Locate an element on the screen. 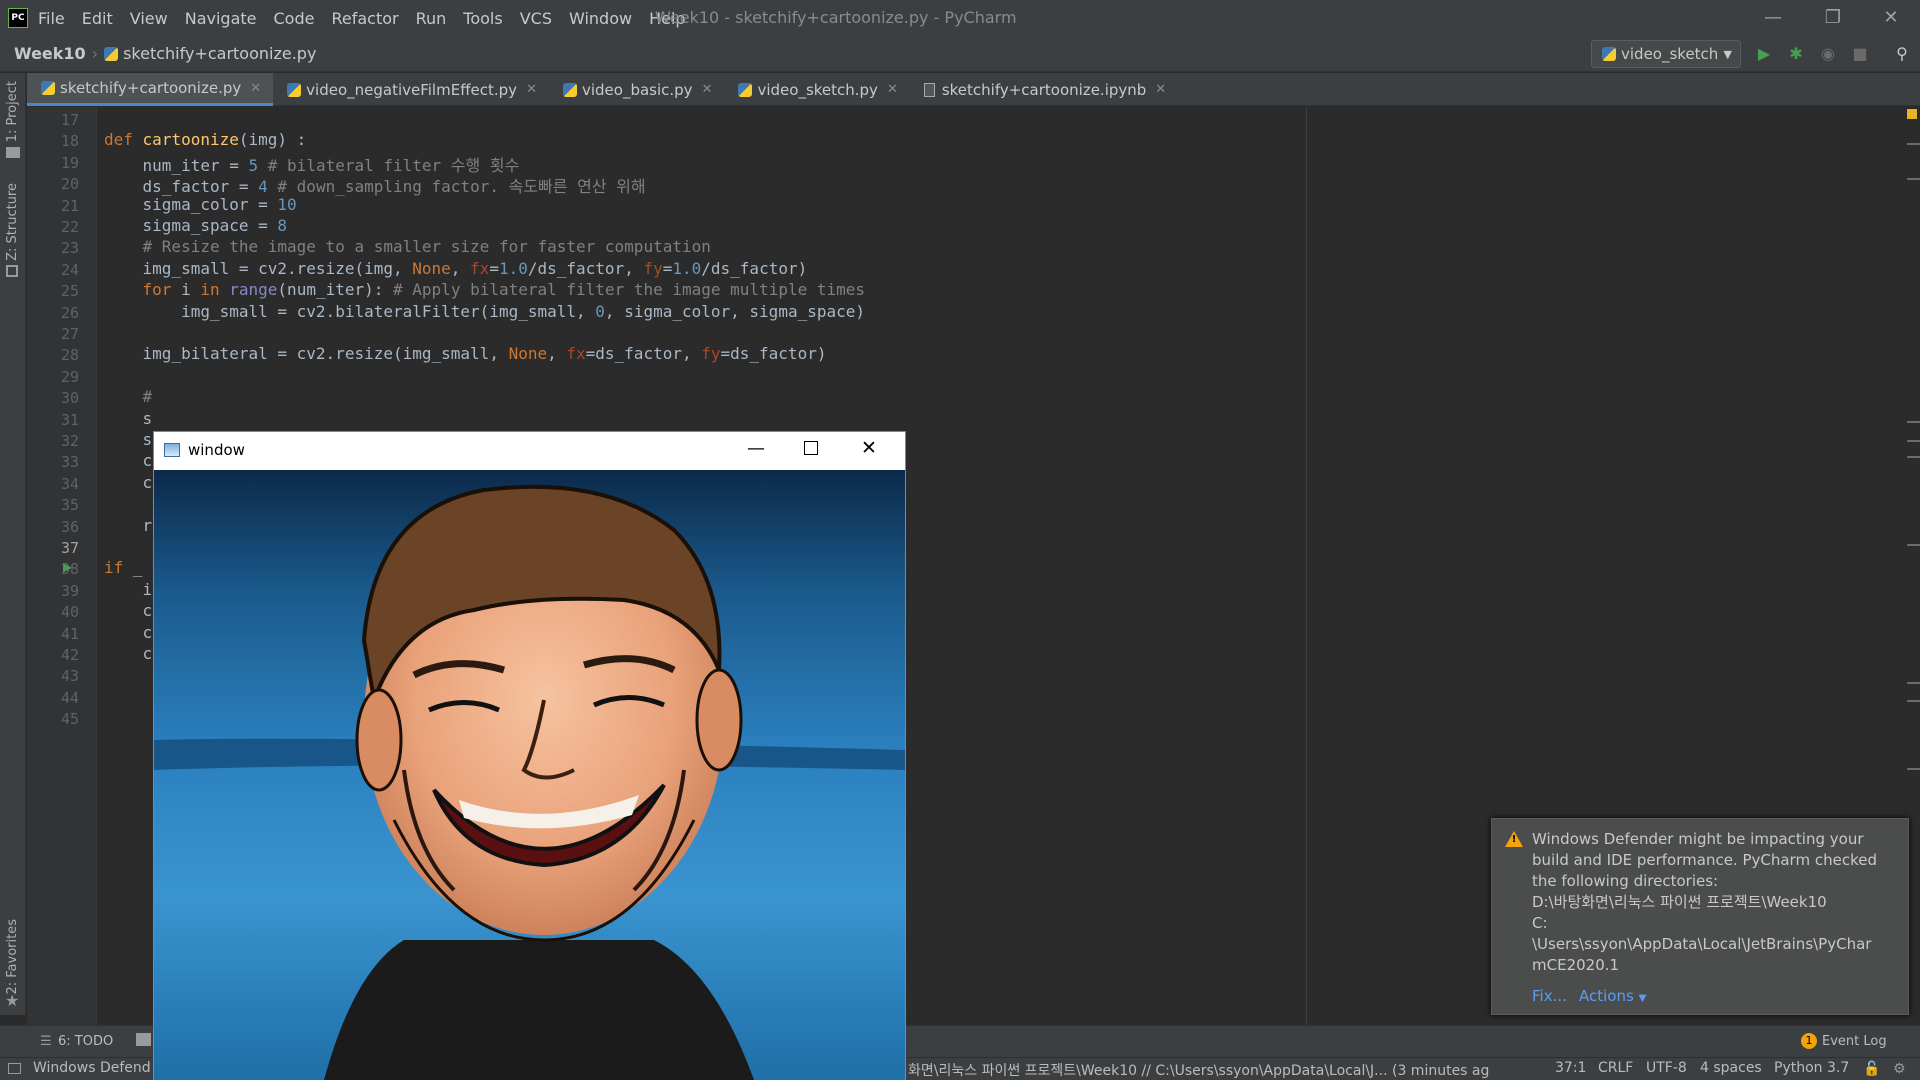  line-number: 28 is located at coordinates (69, 355).